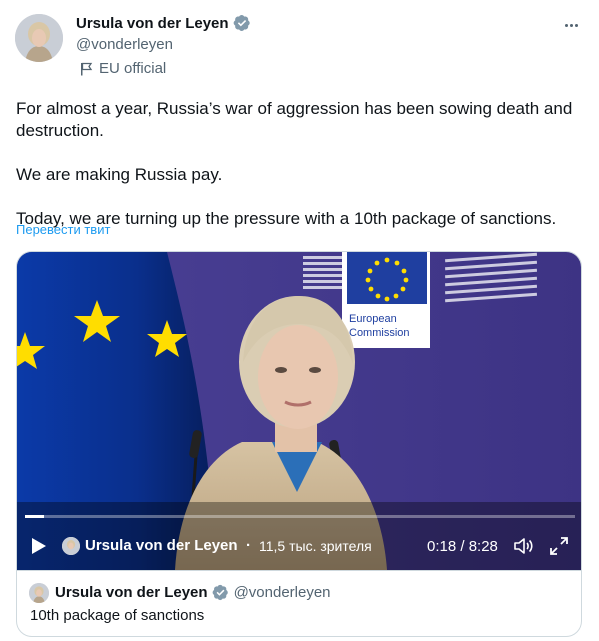  What do you see at coordinates (131, 592) in the screenshot?
I see `quoted-author-name: Ursula von der Leyen` at bounding box center [131, 592].